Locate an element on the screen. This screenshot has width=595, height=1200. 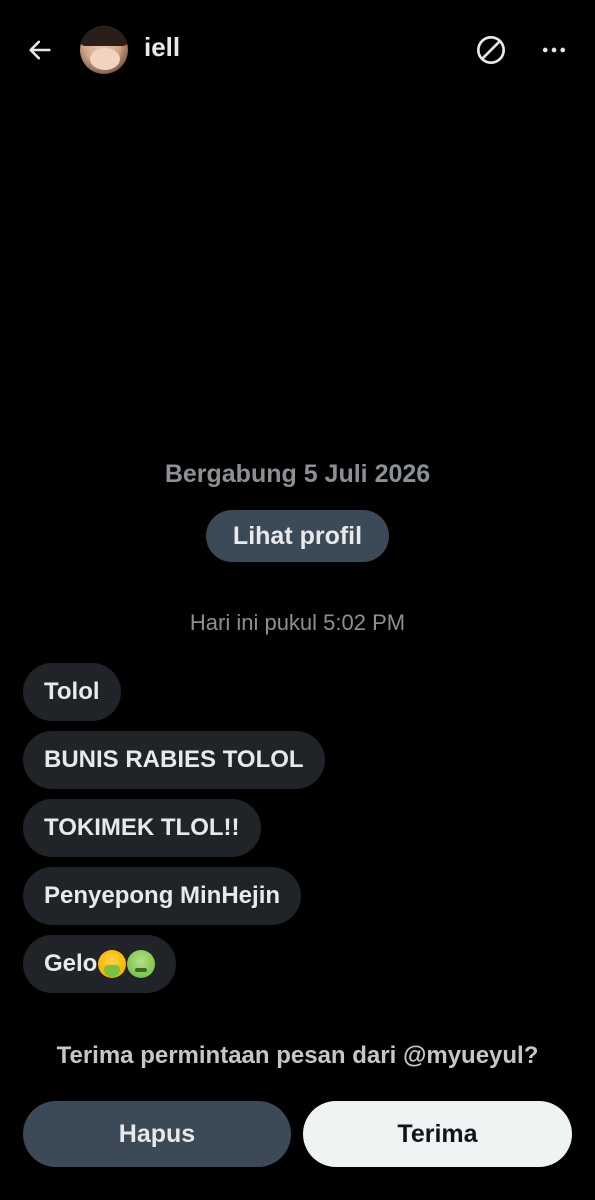
back-button is located at coordinates (40, 50).